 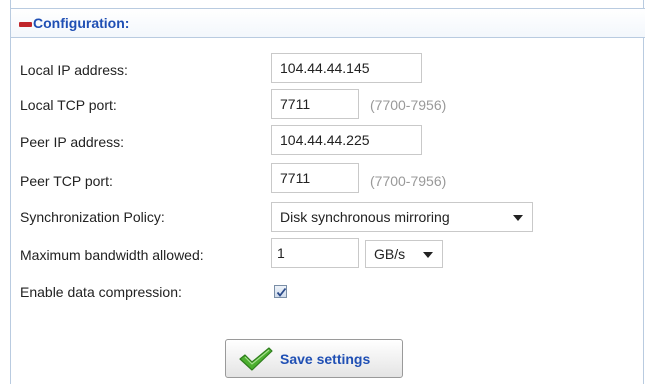 I want to click on peer-port-range-hint: (7700-7956), so click(x=408, y=181).